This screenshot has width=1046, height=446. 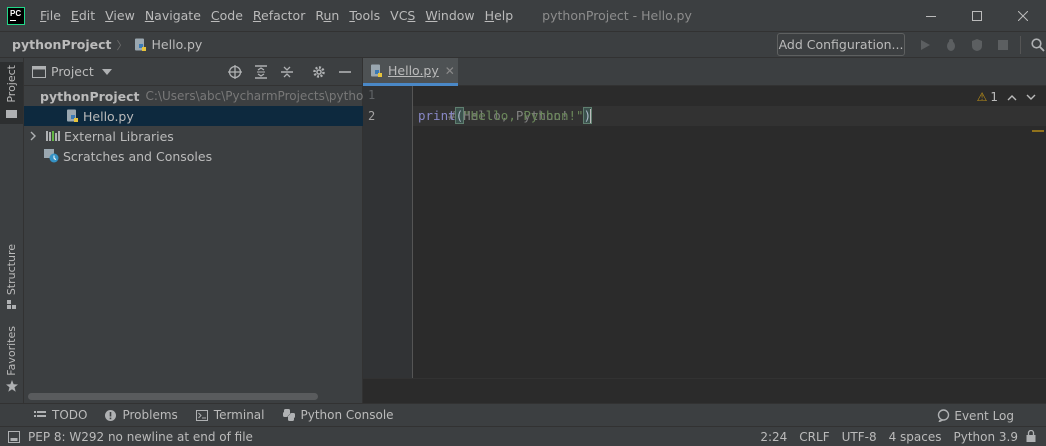 I want to click on python-interpreter: Python 3.9, so click(x=986, y=437).